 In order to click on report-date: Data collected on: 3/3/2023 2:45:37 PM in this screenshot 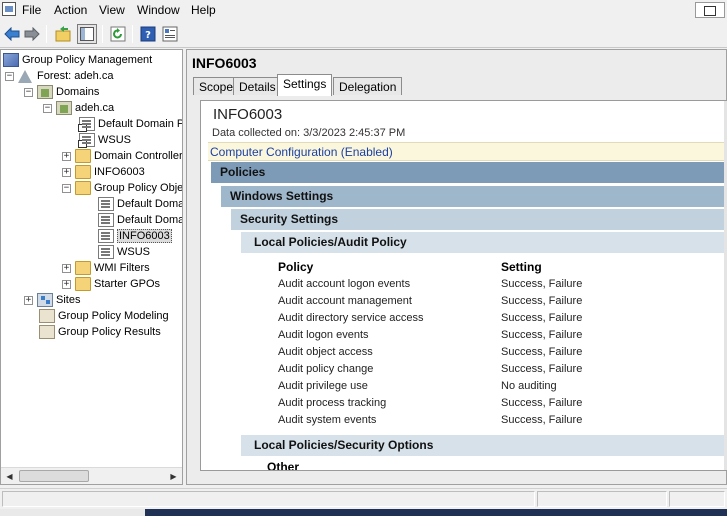, I will do `click(309, 133)`.